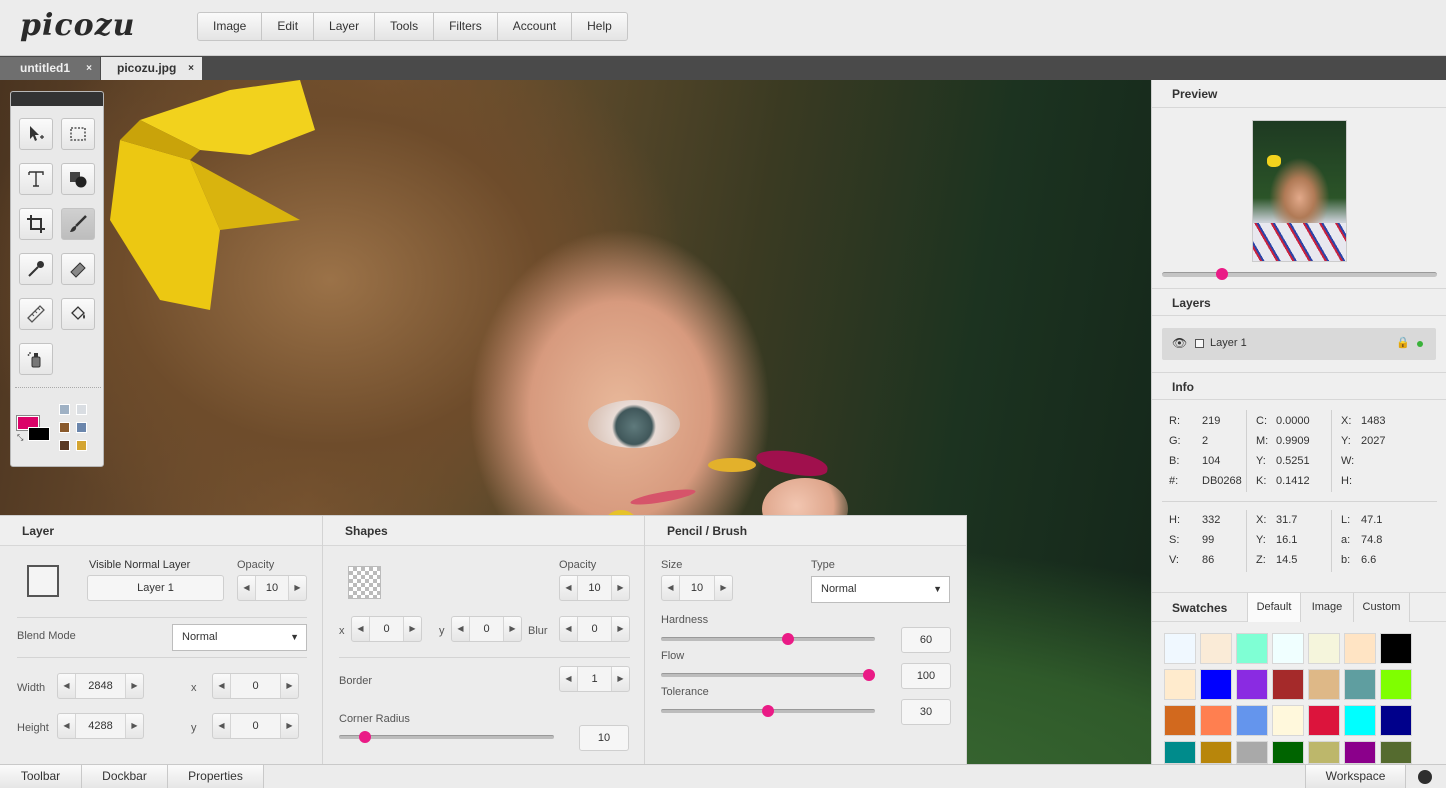  I want to click on blend-mode-select: Normal ▼, so click(239, 637).